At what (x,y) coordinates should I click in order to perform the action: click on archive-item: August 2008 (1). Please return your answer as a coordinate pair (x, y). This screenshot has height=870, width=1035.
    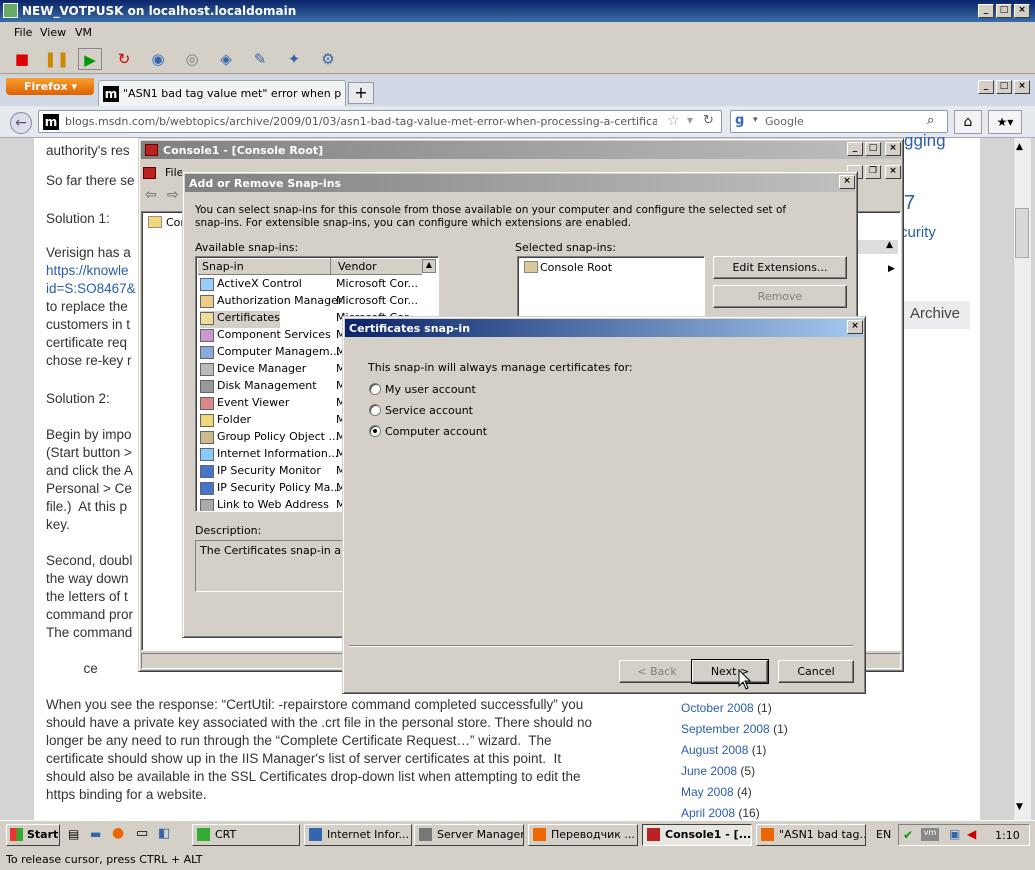
    Looking at the image, I should click on (723, 750).